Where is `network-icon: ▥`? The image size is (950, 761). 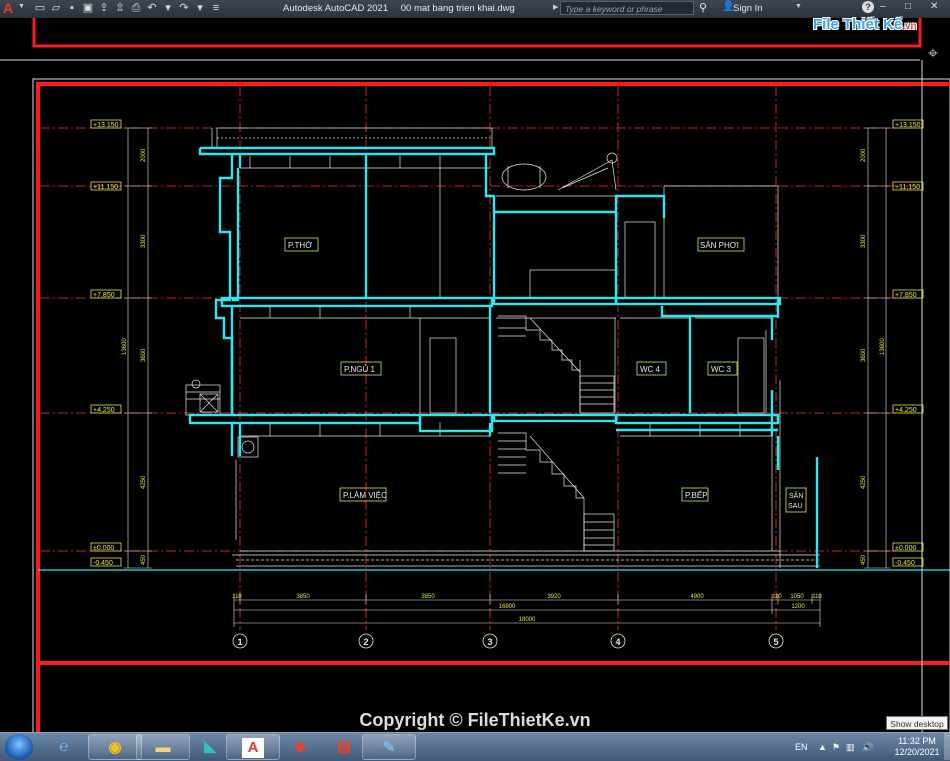 network-icon: ▥ is located at coordinates (850, 747).